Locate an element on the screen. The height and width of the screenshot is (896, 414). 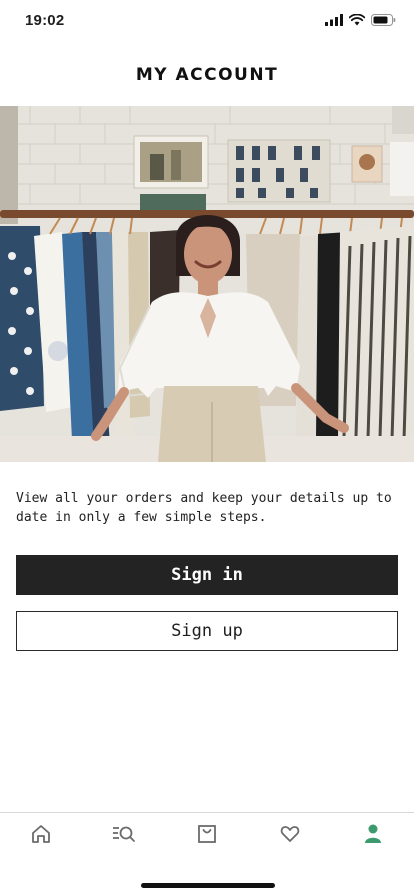
wifi-icon is located at coordinates (357, 20).